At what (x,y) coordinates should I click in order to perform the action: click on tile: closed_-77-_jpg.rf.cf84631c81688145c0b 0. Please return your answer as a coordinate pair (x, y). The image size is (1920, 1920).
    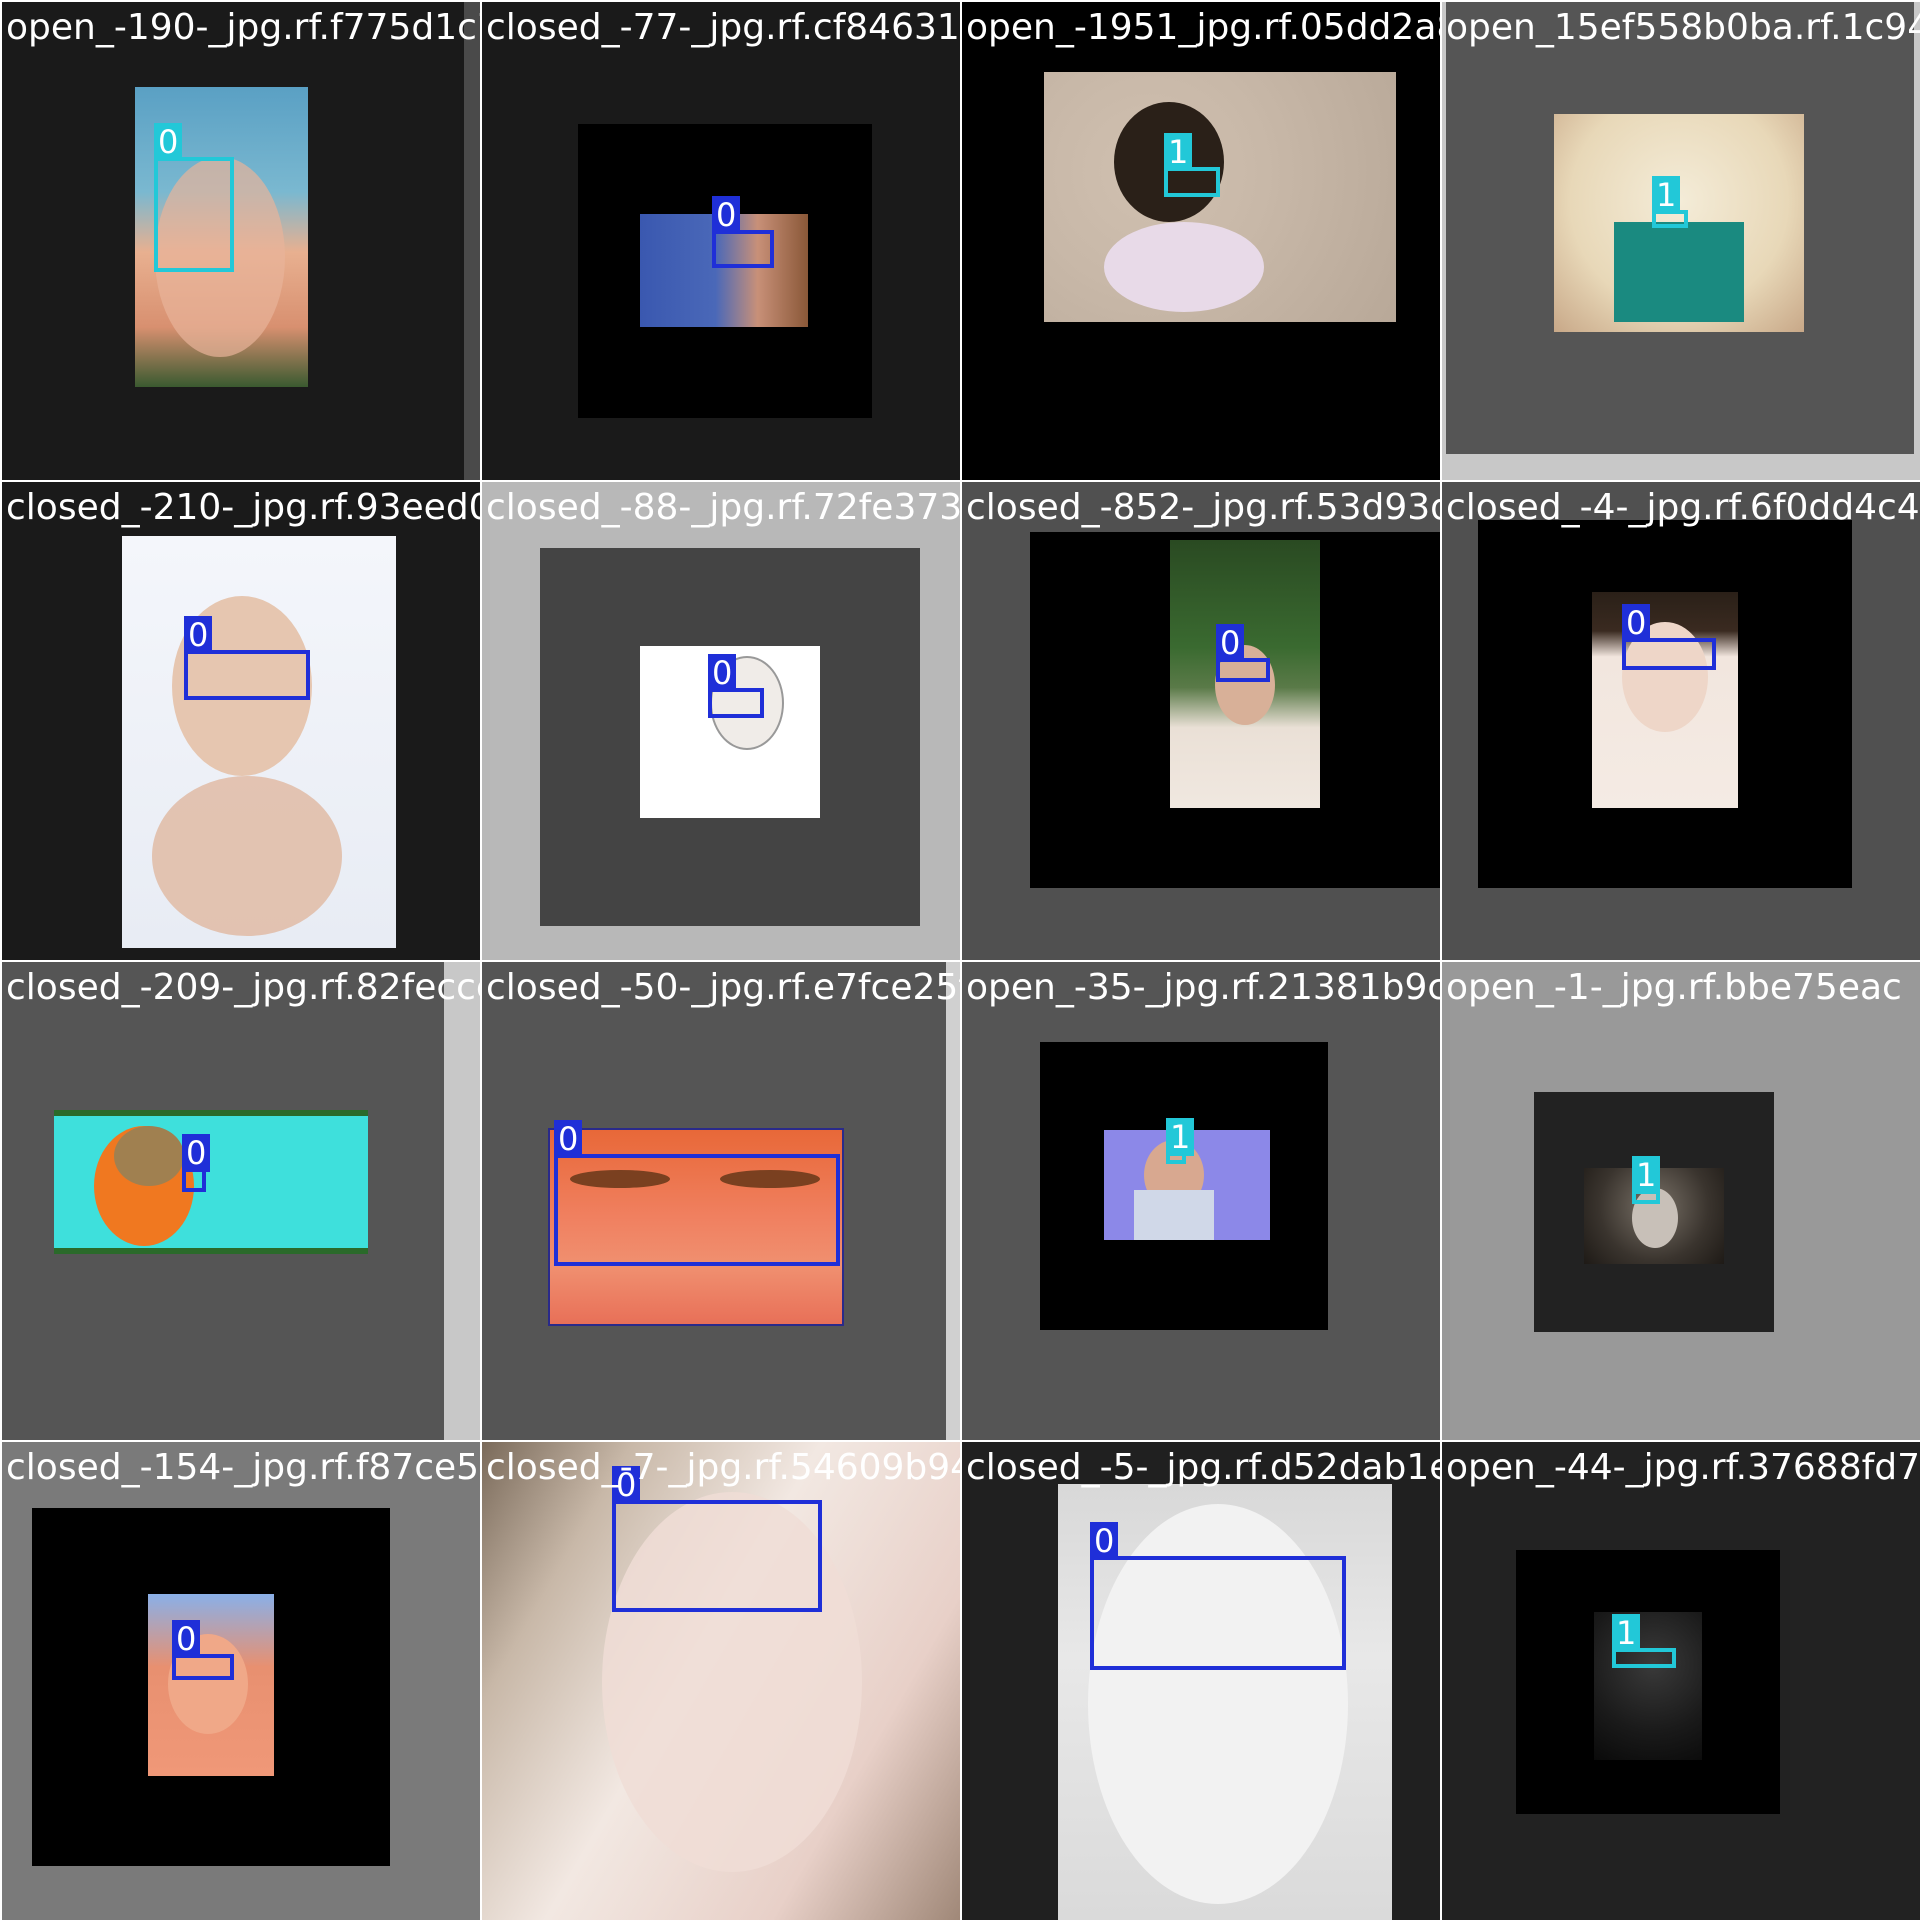
    Looking at the image, I should click on (721, 241).